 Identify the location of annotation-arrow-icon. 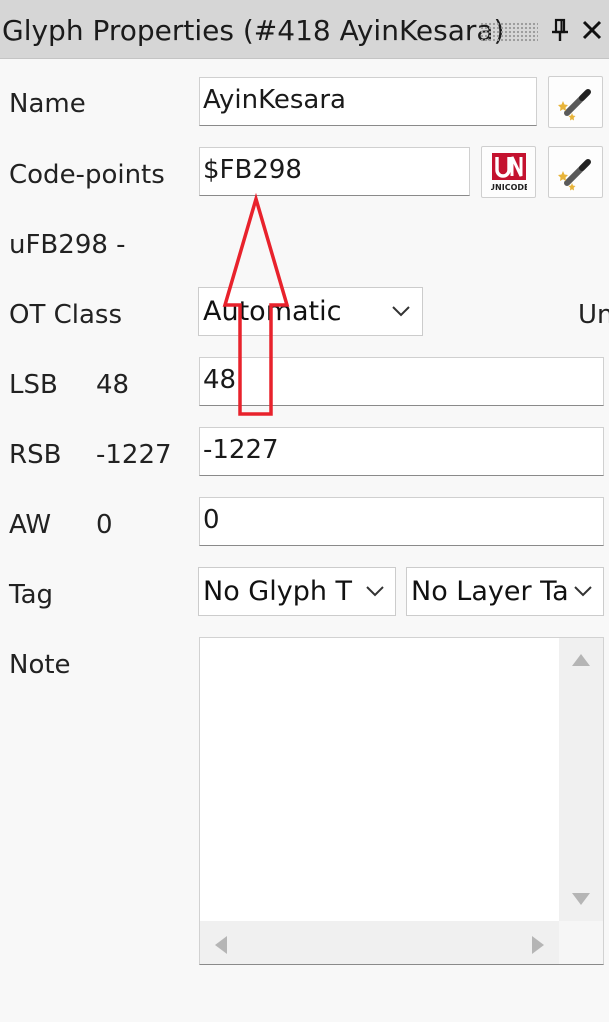
(256, 304).